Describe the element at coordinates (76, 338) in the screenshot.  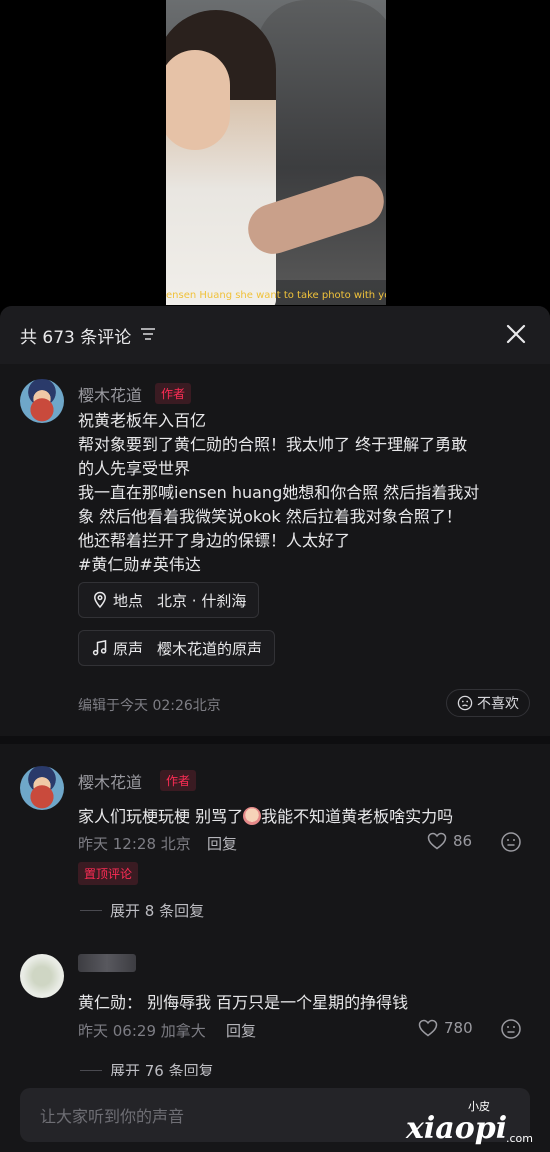
I see `comment-count-title: 共 673 条评论` at that location.